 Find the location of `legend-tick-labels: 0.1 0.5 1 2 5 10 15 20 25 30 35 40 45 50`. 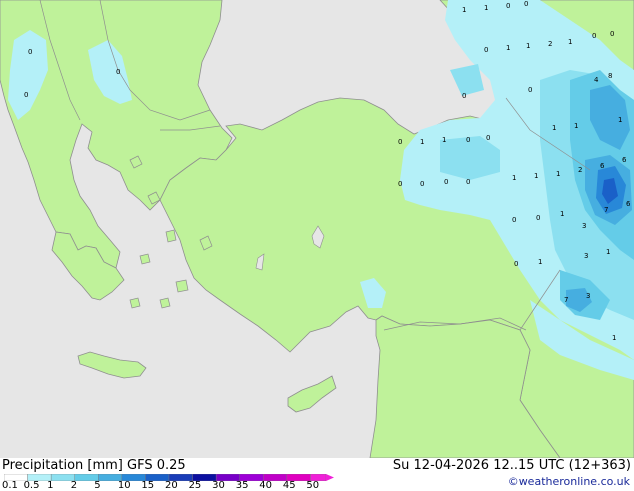

legend-tick-labels: 0.1 0.5 1 2 5 10 15 20 25 30 35 40 45 50 is located at coordinates (170, 485).